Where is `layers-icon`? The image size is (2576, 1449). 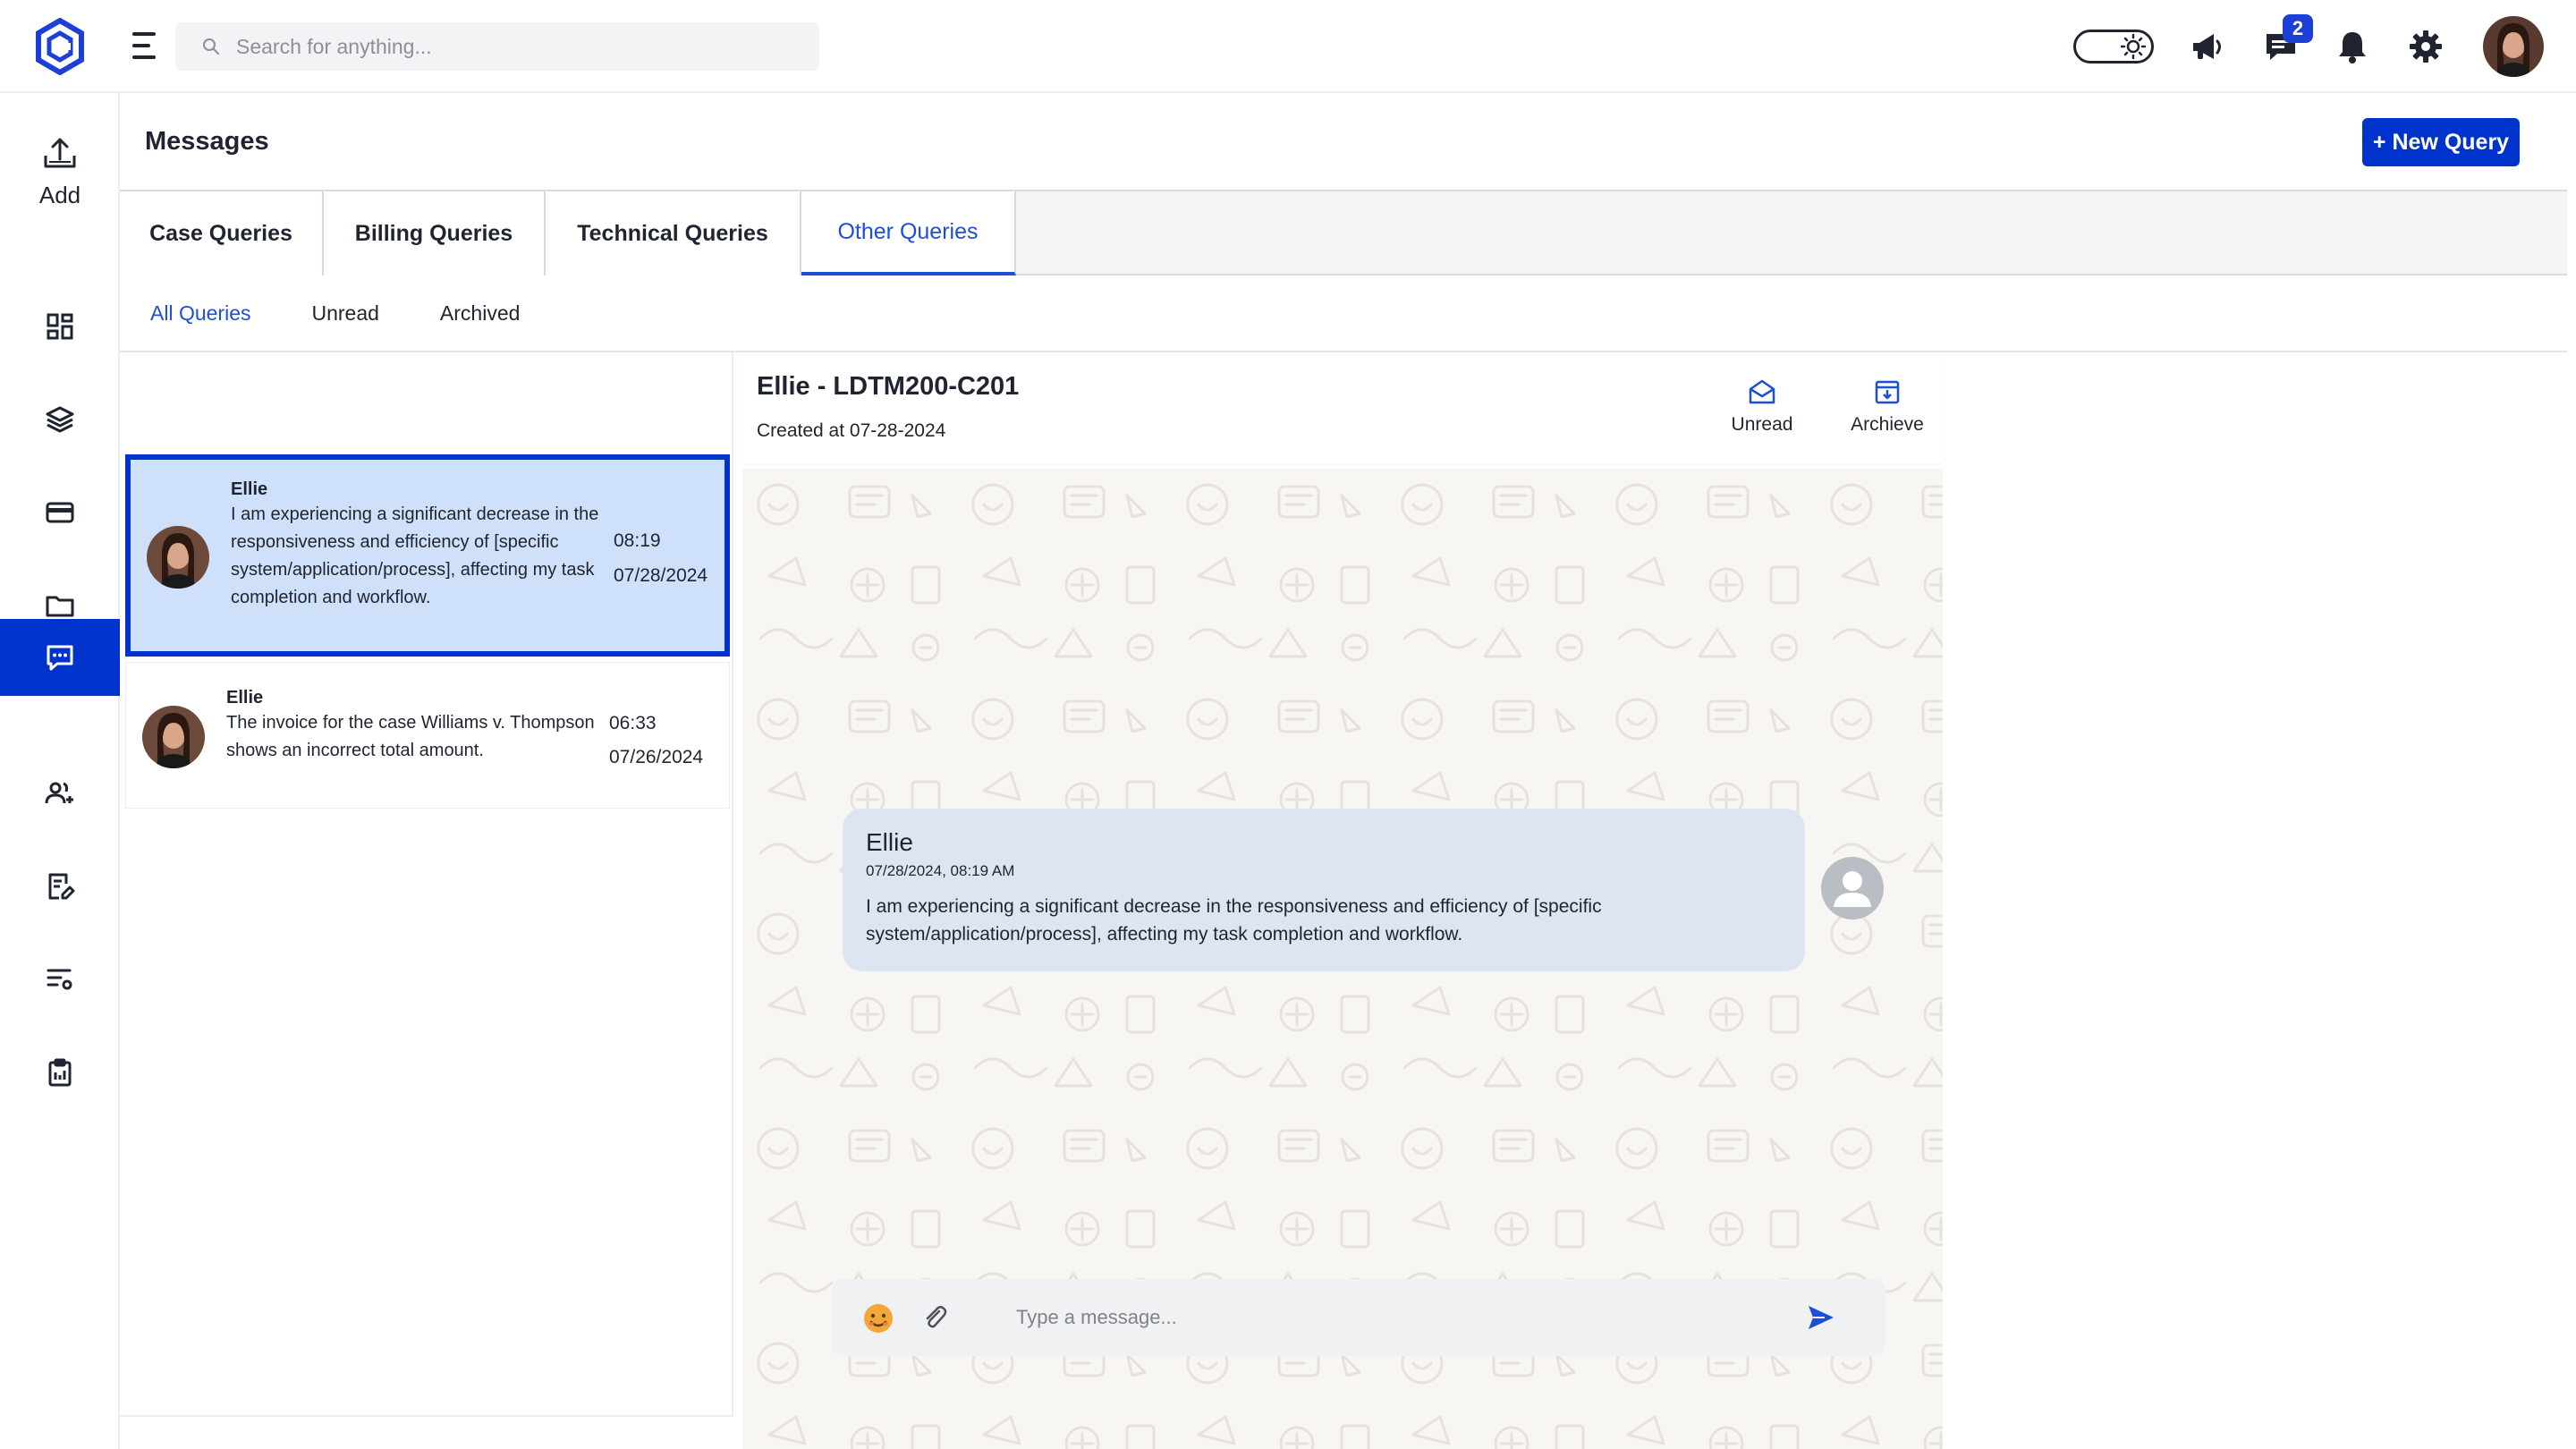
layers-icon is located at coordinates (60, 419).